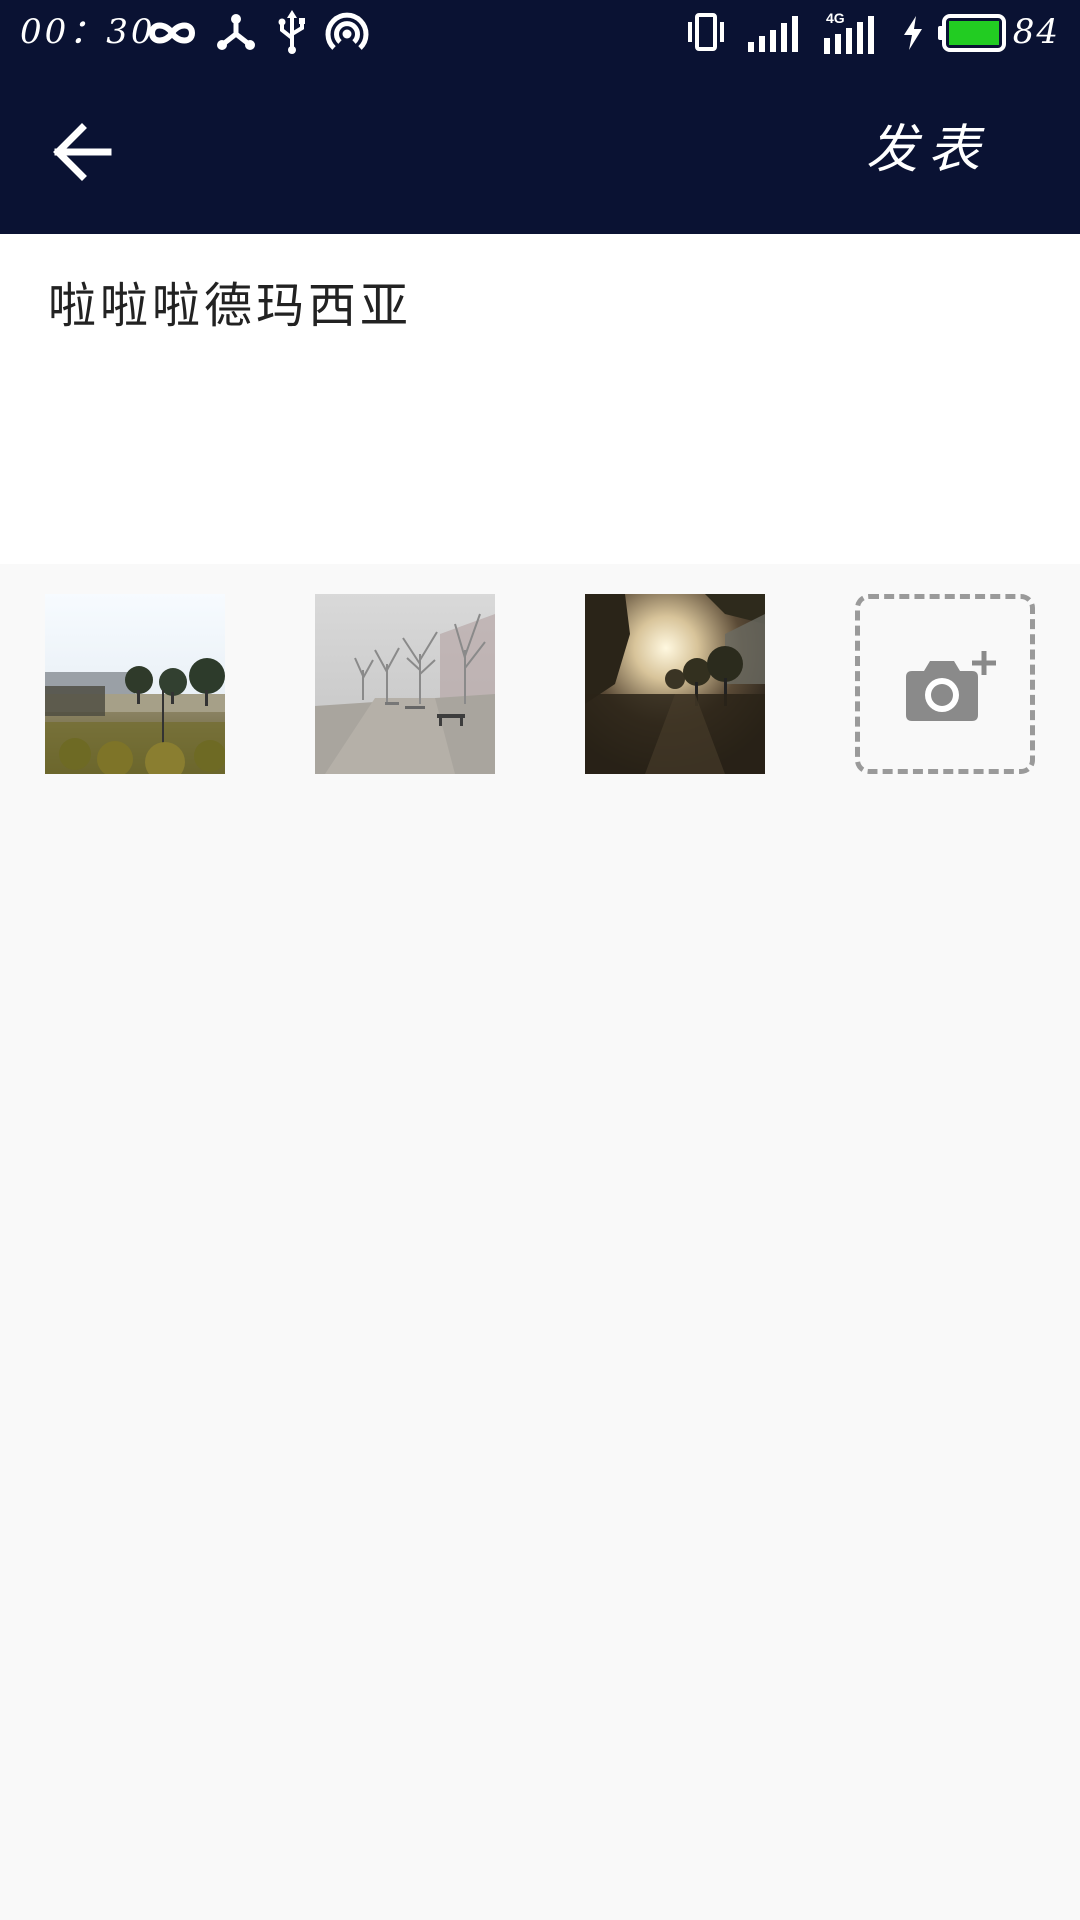 This screenshot has width=1080, height=1920. Describe the element at coordinates (773, 34) in the screenshot. I see `signal-icon` at that location.